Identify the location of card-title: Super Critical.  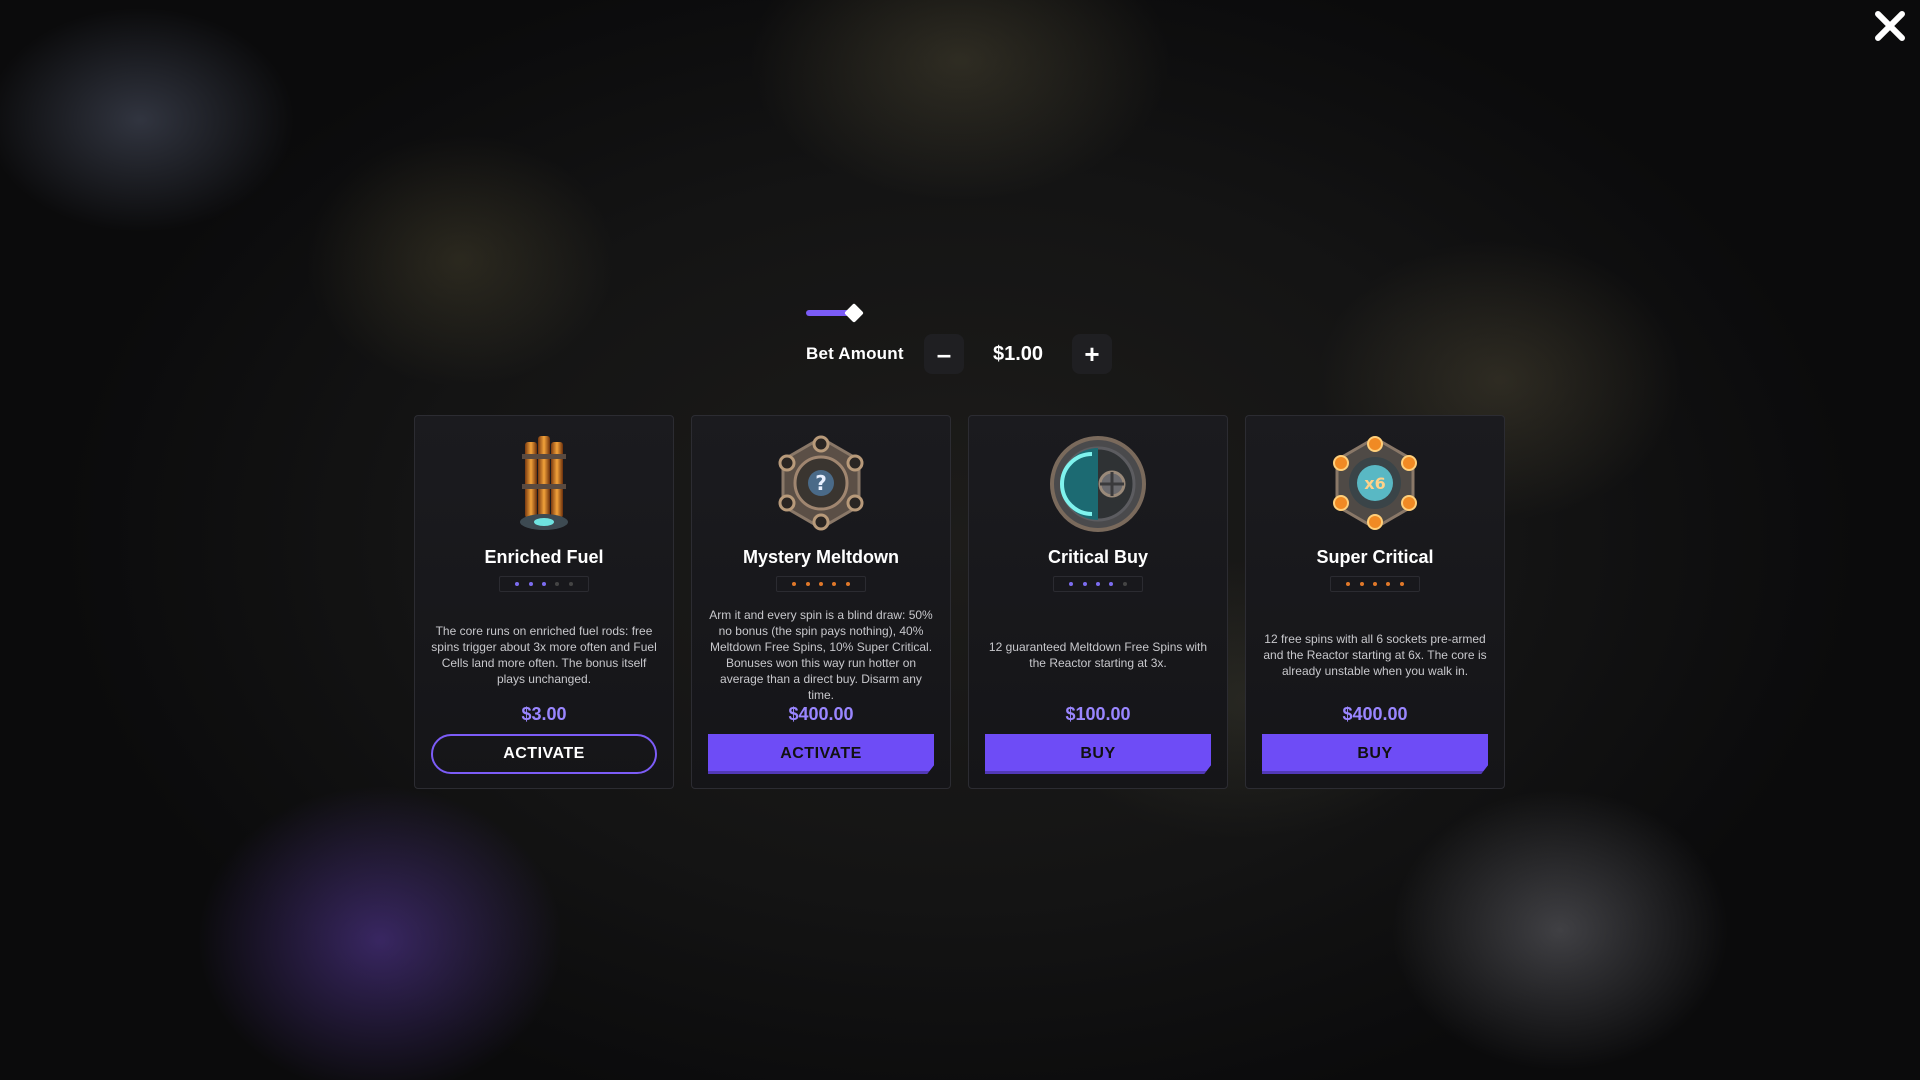
(1375, 557).